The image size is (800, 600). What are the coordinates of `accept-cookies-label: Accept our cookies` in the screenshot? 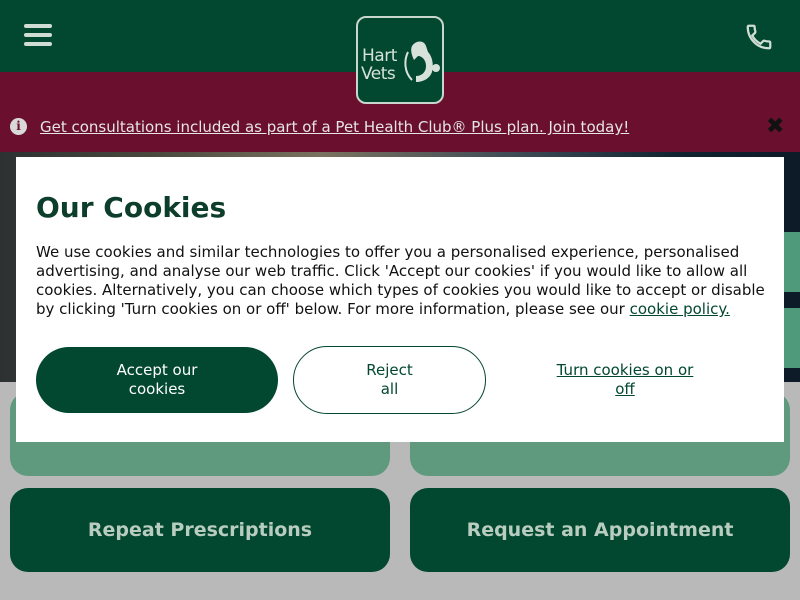 It's located at (157, 379).